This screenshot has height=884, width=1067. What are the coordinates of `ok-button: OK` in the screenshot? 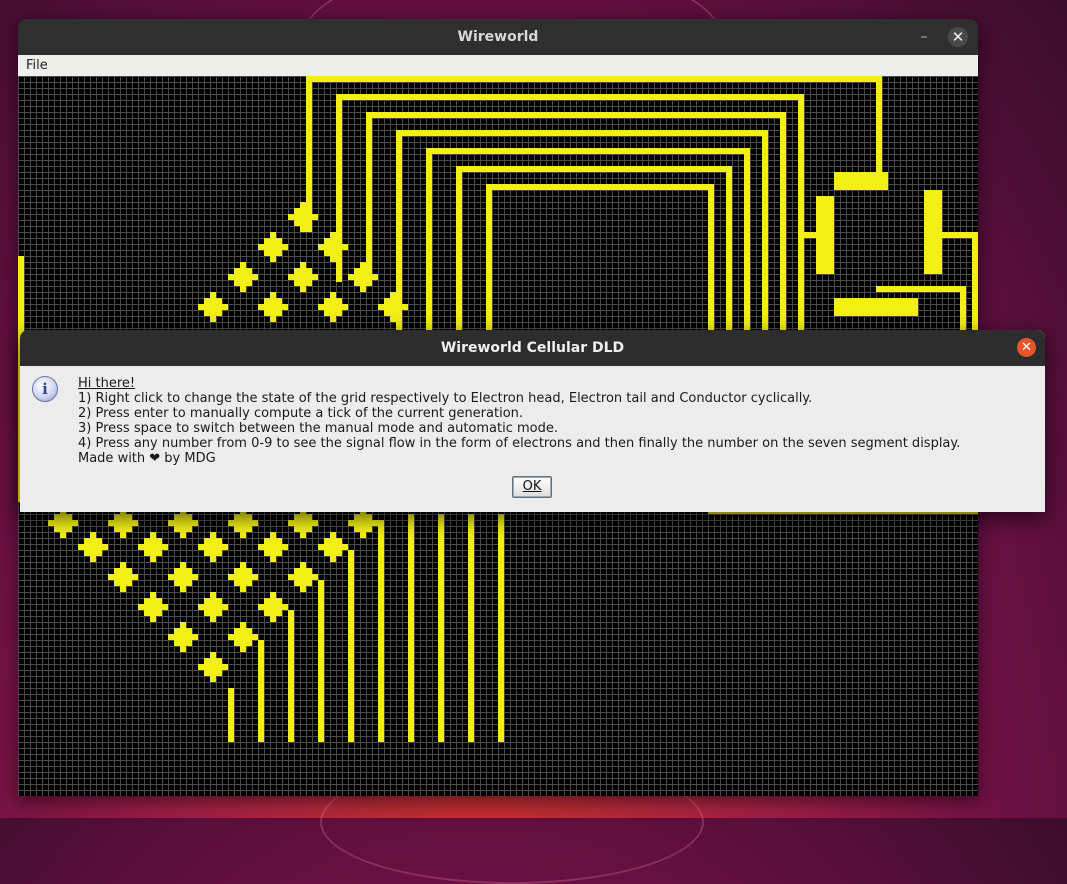 It's located at (532, 487).